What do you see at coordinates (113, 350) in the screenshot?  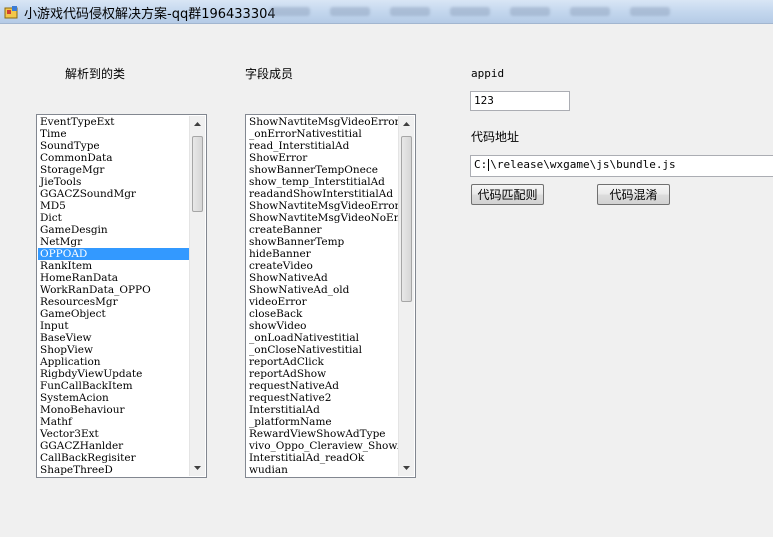 I see `class-list-item: ShopView` at bounding box center [113, 350].